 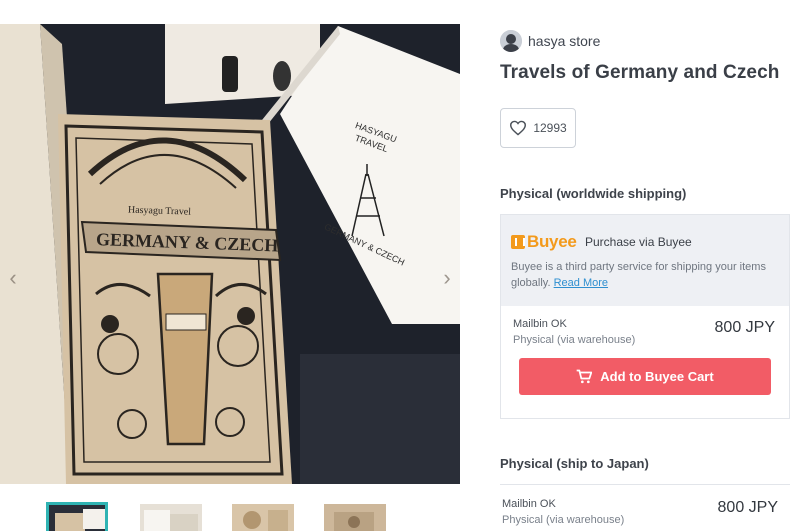 I want to click on cart-icon, so click(x=584, y=376).